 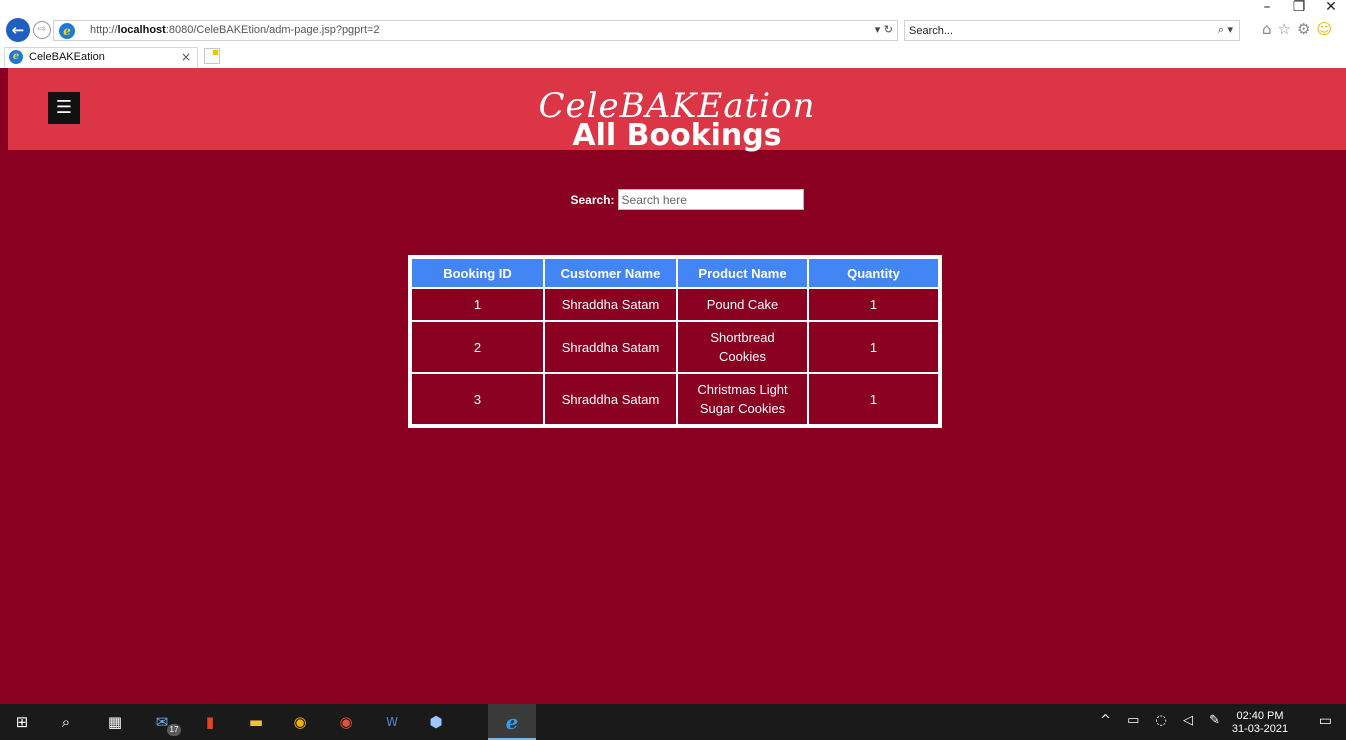 I want to click on taskbar-clock: 02:40 PM 31-03-2021, so click(x=1260, y=723).